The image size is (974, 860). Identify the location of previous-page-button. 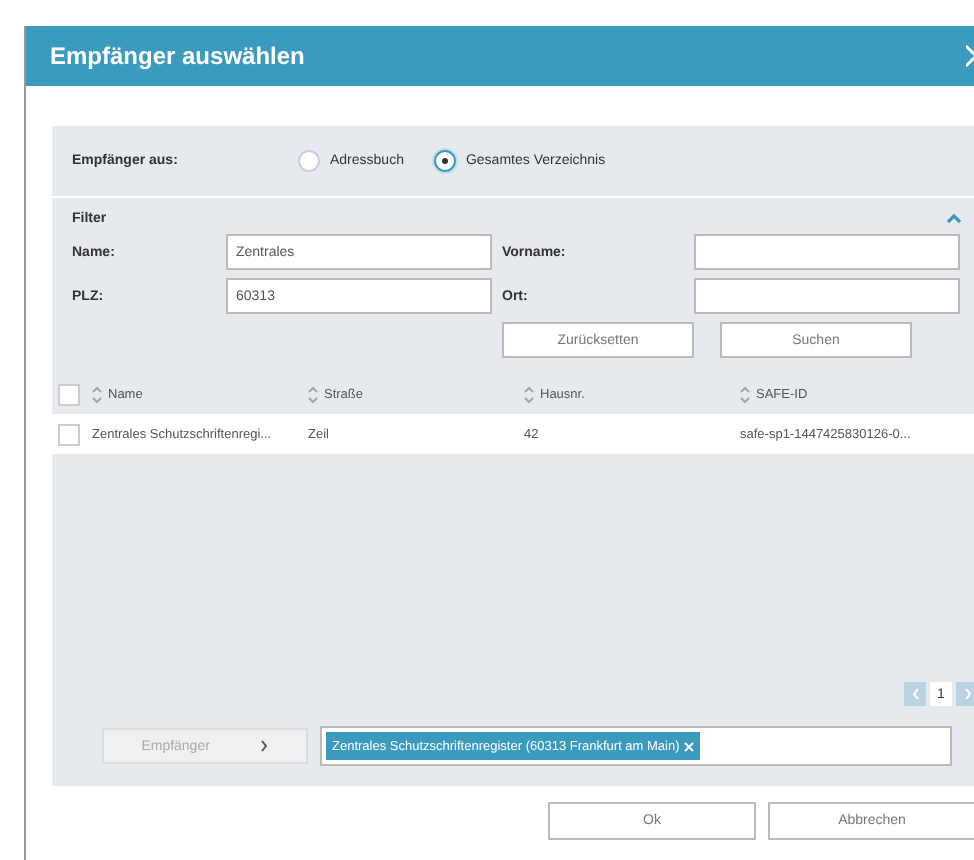
(915, 694).